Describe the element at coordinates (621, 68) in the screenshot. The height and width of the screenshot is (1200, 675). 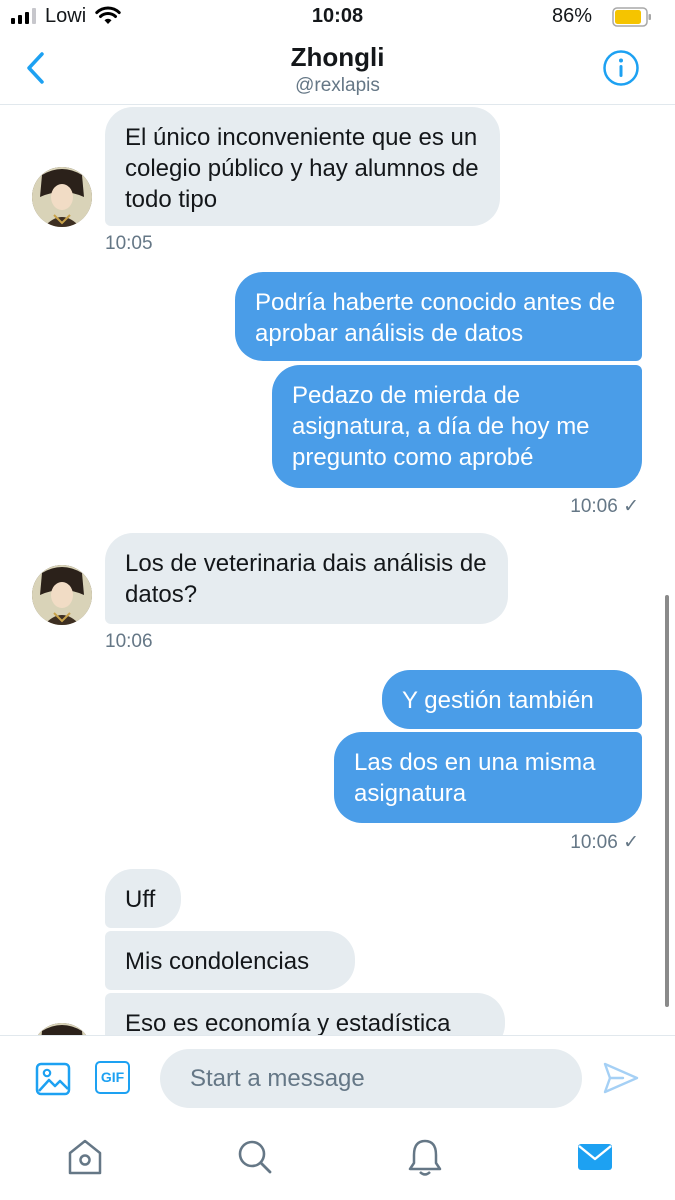
I see `info-icon` at that location.